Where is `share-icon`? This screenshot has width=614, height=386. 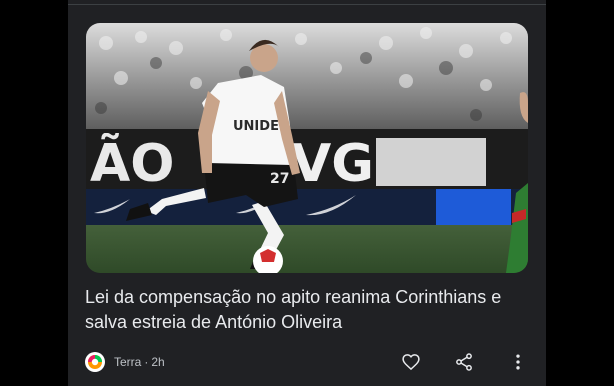
share-icon is located at coordinates (464, 362).